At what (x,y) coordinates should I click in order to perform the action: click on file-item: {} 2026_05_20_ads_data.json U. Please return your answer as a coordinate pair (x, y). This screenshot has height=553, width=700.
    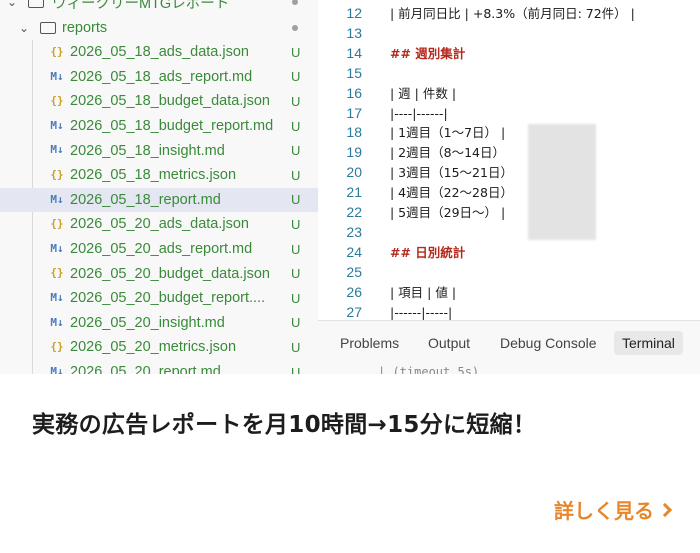
    Looking at the image, I should click on (159, 224).